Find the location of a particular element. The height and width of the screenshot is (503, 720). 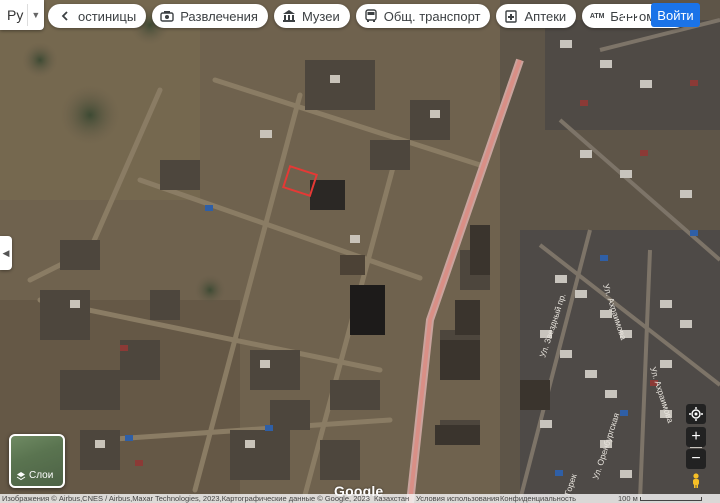

pegman-icon is located at coordinates (696, 480).